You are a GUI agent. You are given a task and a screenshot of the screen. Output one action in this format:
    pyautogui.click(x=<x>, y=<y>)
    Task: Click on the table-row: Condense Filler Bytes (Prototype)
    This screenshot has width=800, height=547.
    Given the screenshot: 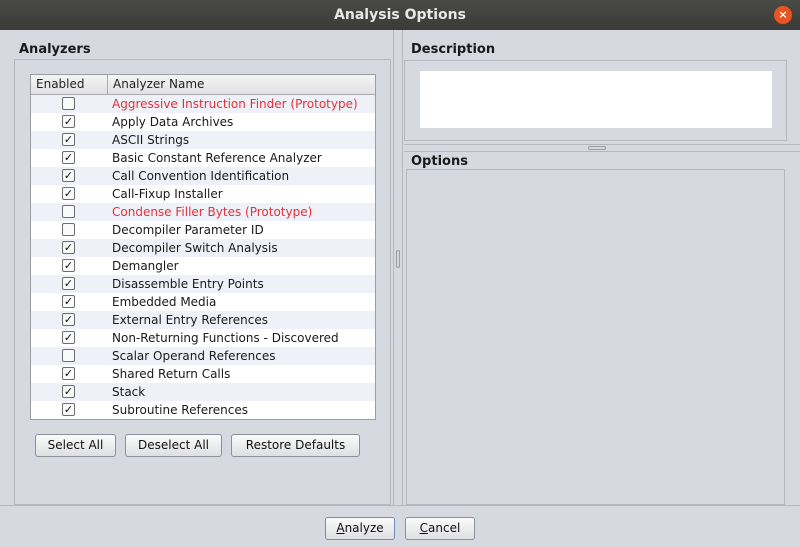 What is the action you would take?
    pyautogui.click(x=203, y=212)
    